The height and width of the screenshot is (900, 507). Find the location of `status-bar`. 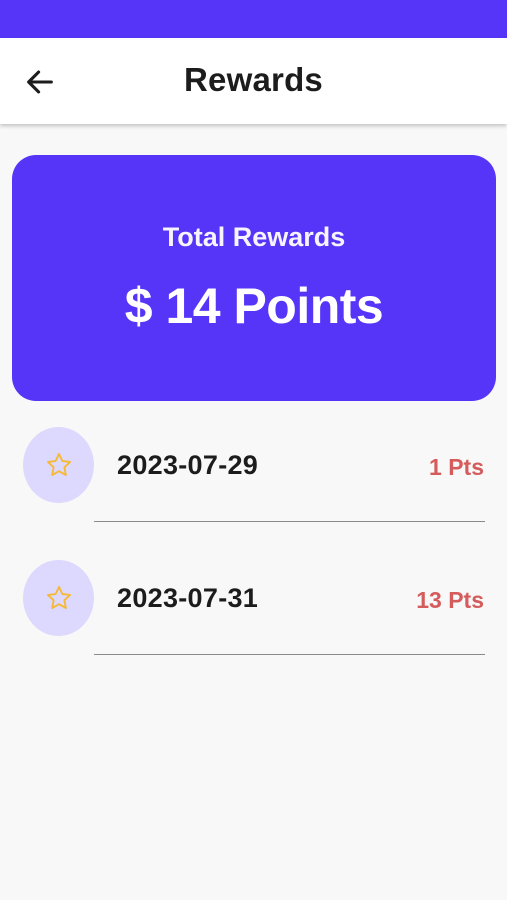

status-bar is located at coordinates (253, 19).